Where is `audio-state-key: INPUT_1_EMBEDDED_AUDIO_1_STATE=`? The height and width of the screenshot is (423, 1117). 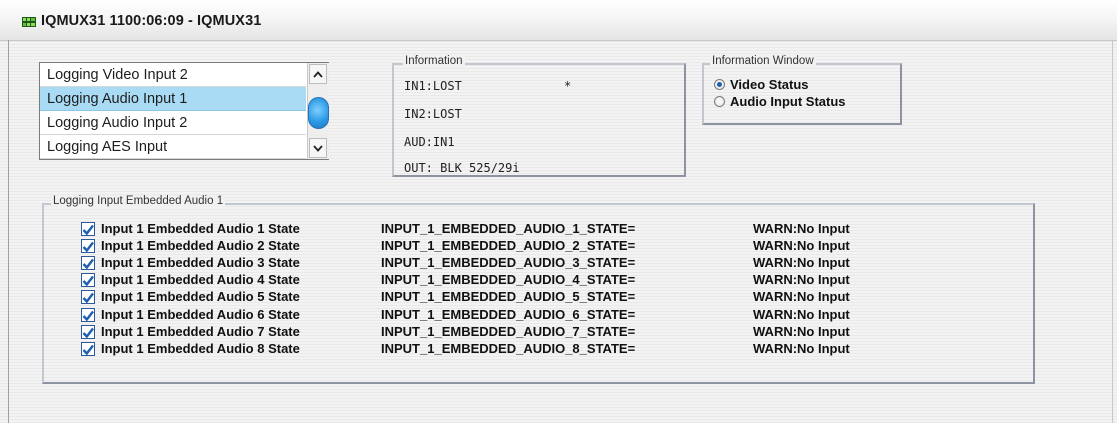 audio-state-key: INPUT_1_EMBEDDED_AUDIO_1_STATE= is located at coordinates (508, 228).